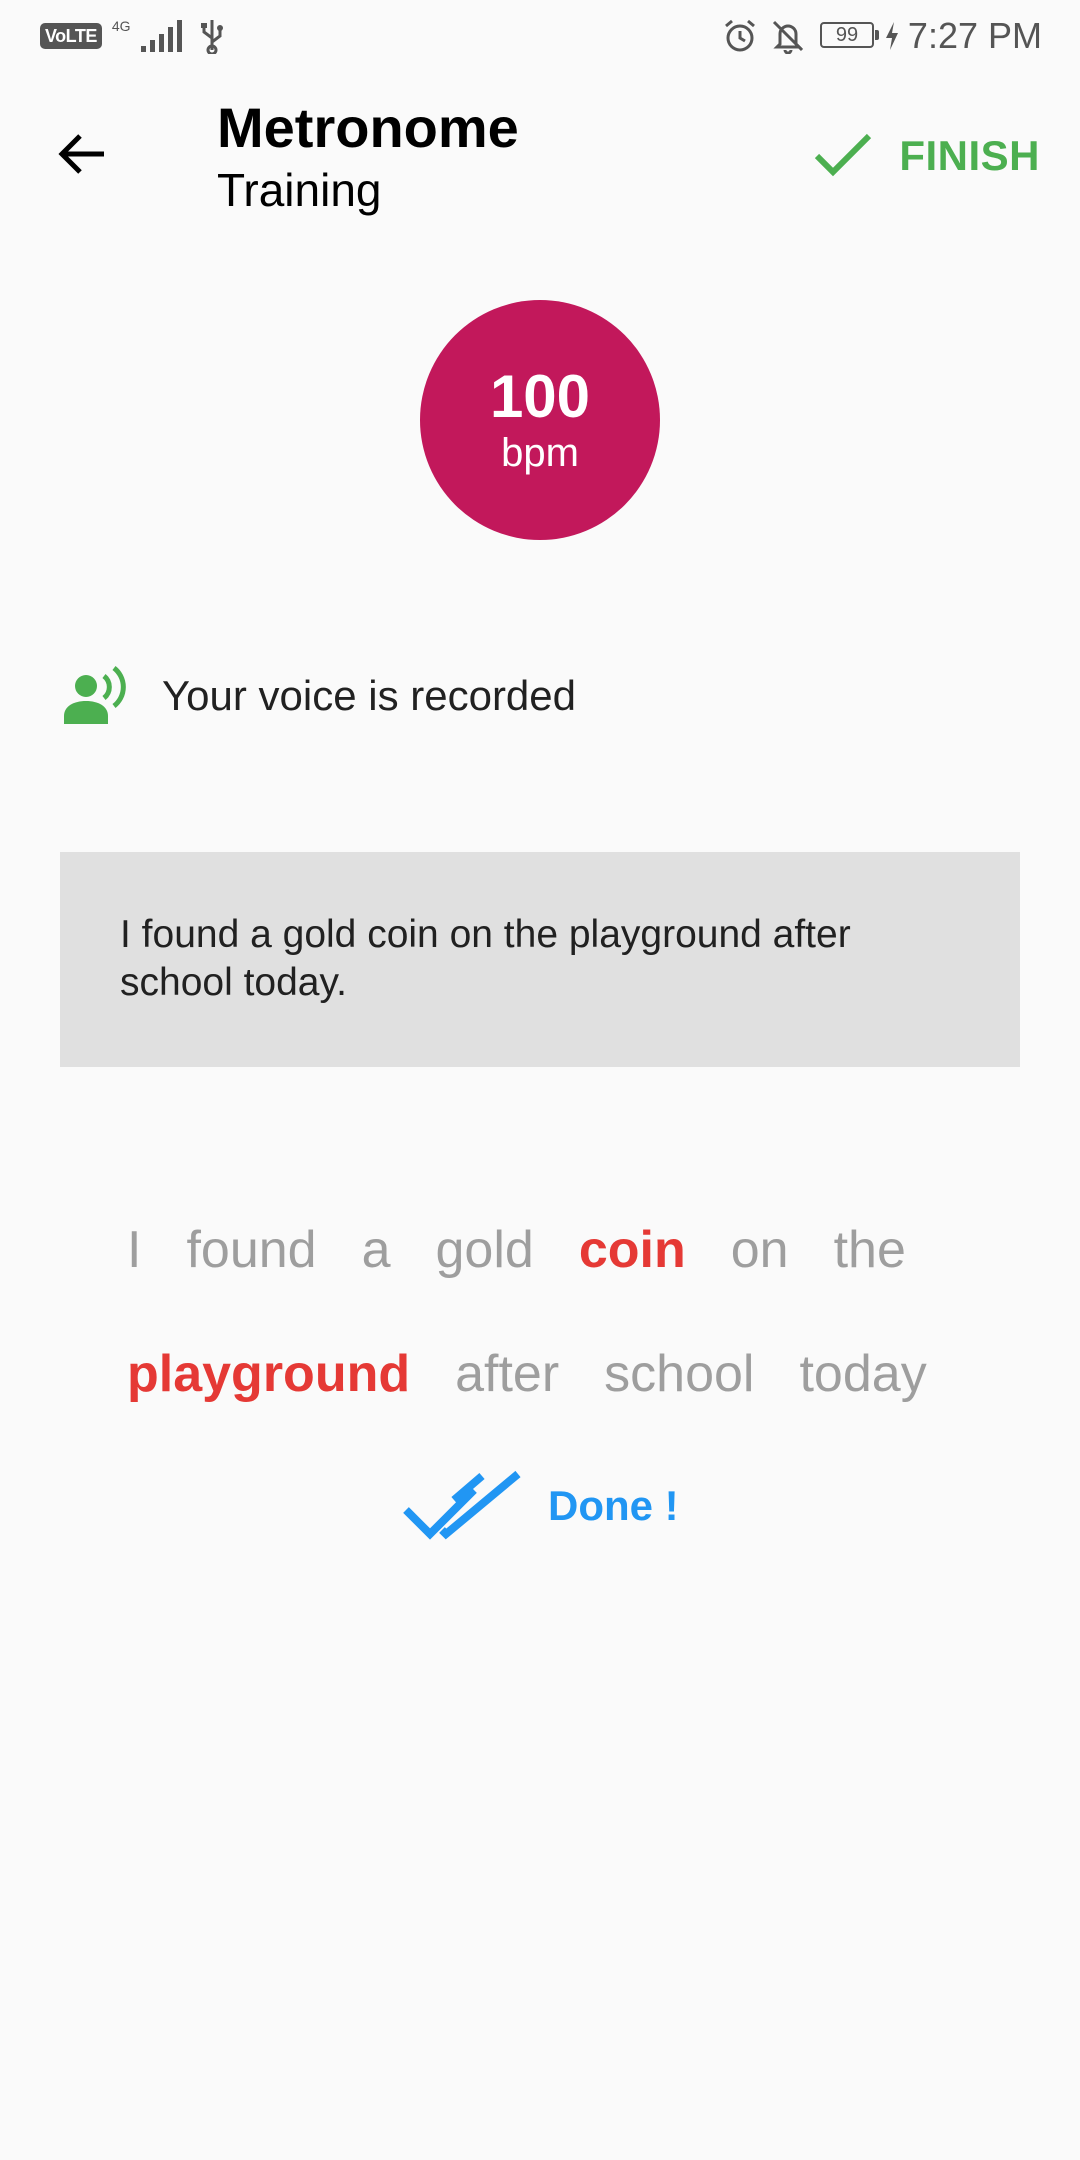 The height and width of the screenshot is (2160, 1080). What do you see at coordinates (251, 1250) in the screenshot?
I see `word: found` at bounding box center [251, 1250].